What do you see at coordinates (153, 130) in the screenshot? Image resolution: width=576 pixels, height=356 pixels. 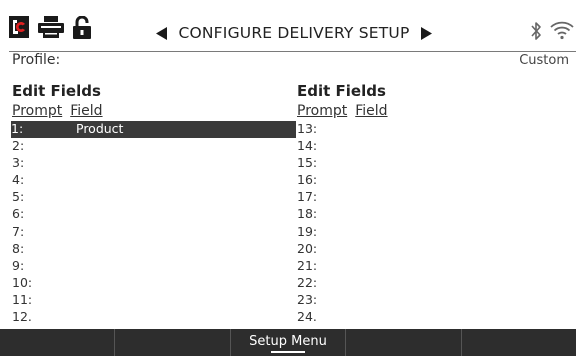 I see `field-row: 1: Product` at bounding box center [153, 130].